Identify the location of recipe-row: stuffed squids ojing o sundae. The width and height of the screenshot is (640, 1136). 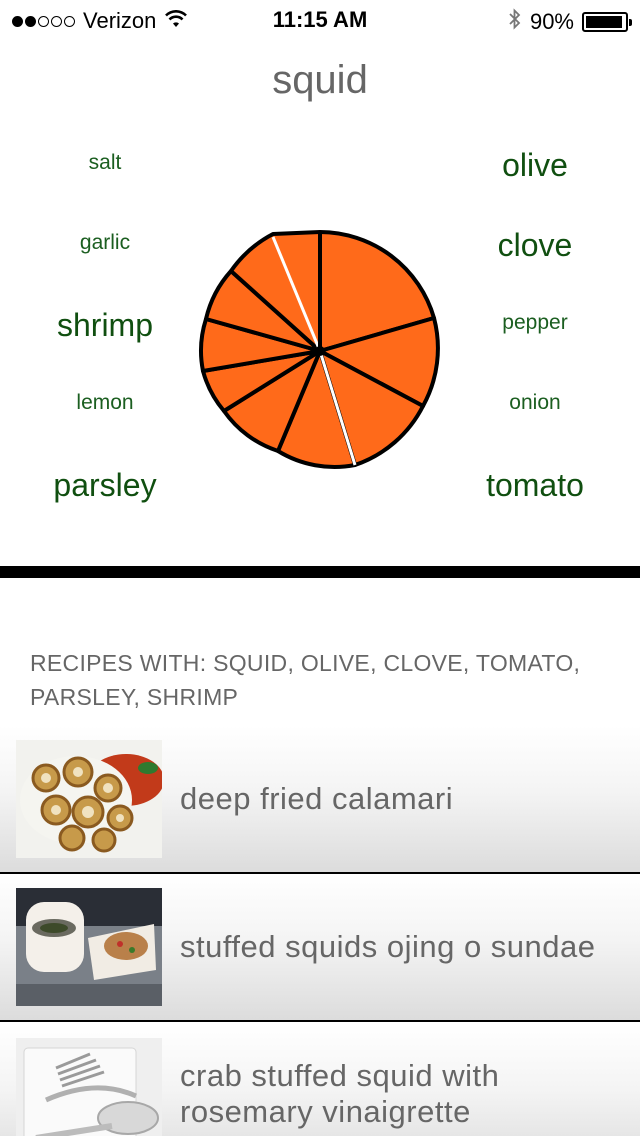
(320, 948).